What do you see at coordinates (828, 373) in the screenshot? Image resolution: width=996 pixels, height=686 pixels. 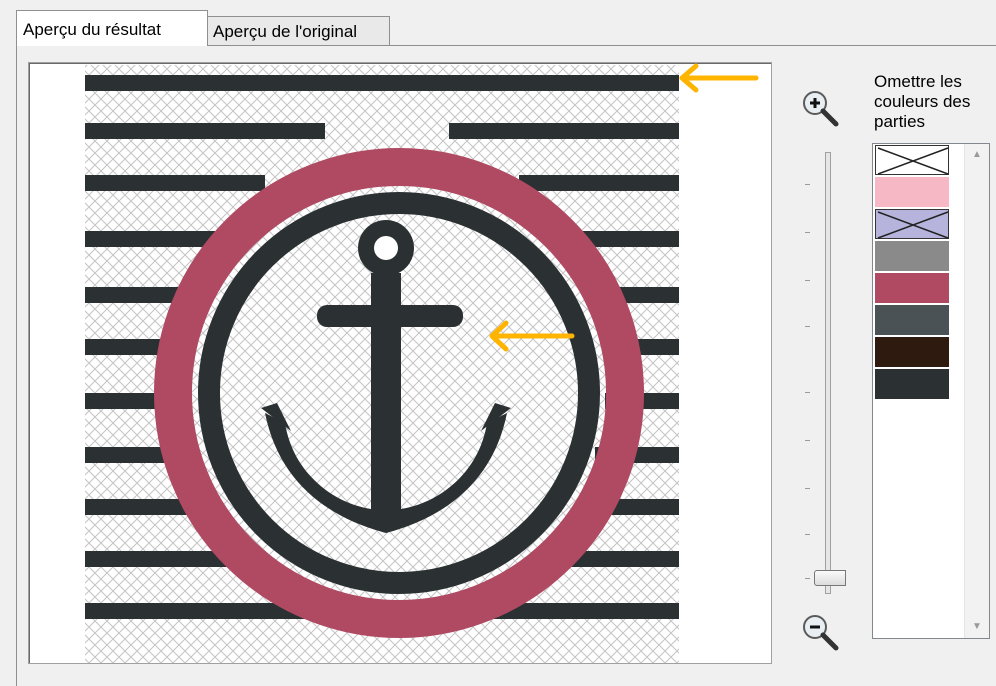 I see `zoom-slider-track` at bounding box center [828, 373].